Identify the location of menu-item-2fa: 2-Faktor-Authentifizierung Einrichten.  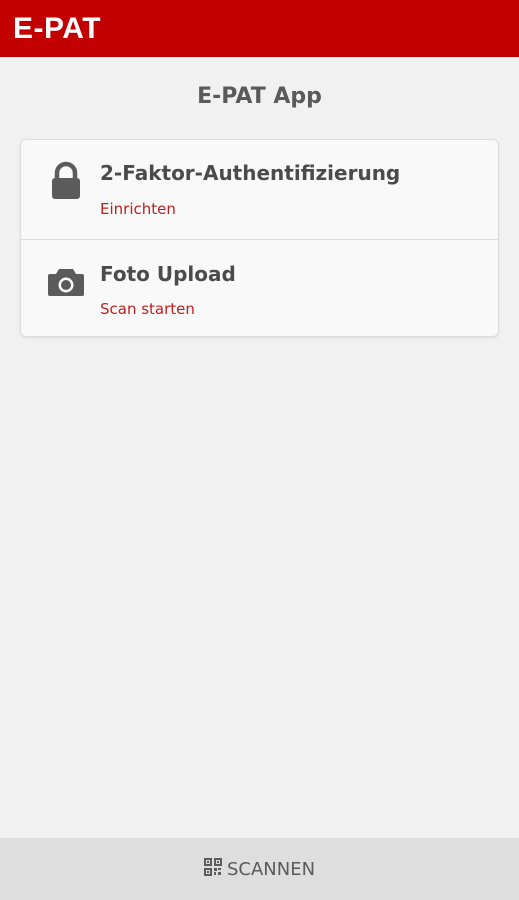
(259, 189).